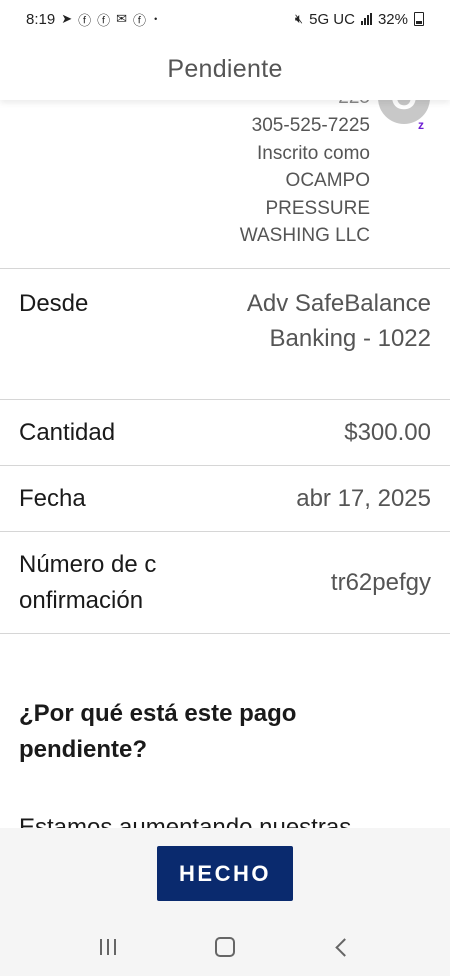  Describe the element at coordinates (225, 583) in the screenshot. I see `confirmation-row: Número de c onfirmación tr62pefgy` at that location.